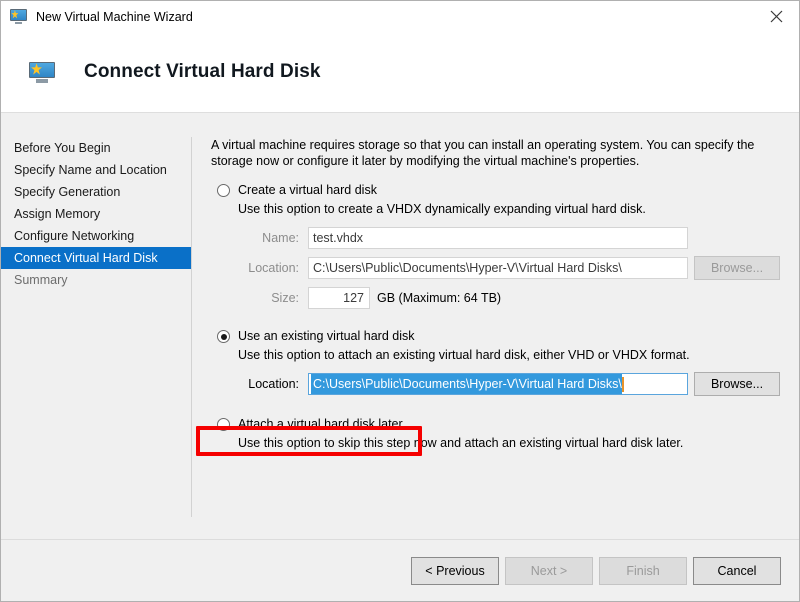 The image size is (800, 602). I want to click on sidebar-item-configure-networking: Configure Networking, so click(96, 236).